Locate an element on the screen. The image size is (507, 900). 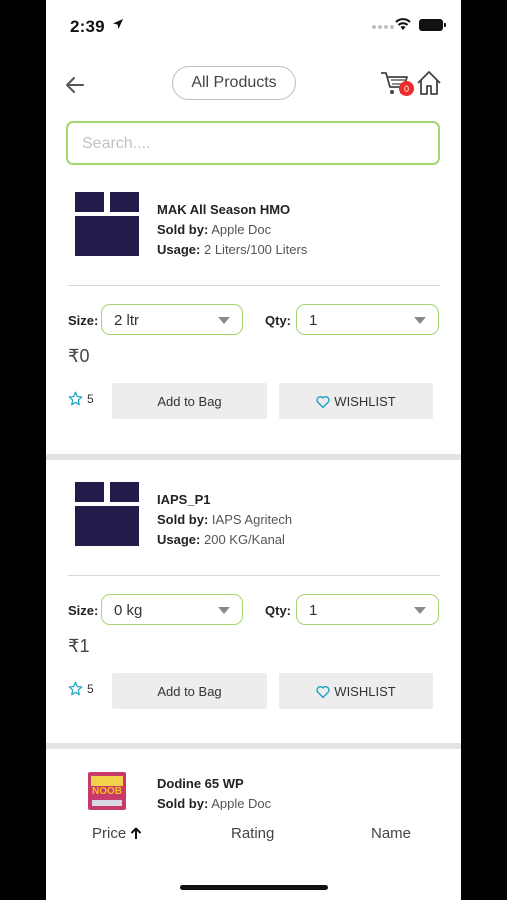
pack-label: NOOB is located at coordinates (107, 791).